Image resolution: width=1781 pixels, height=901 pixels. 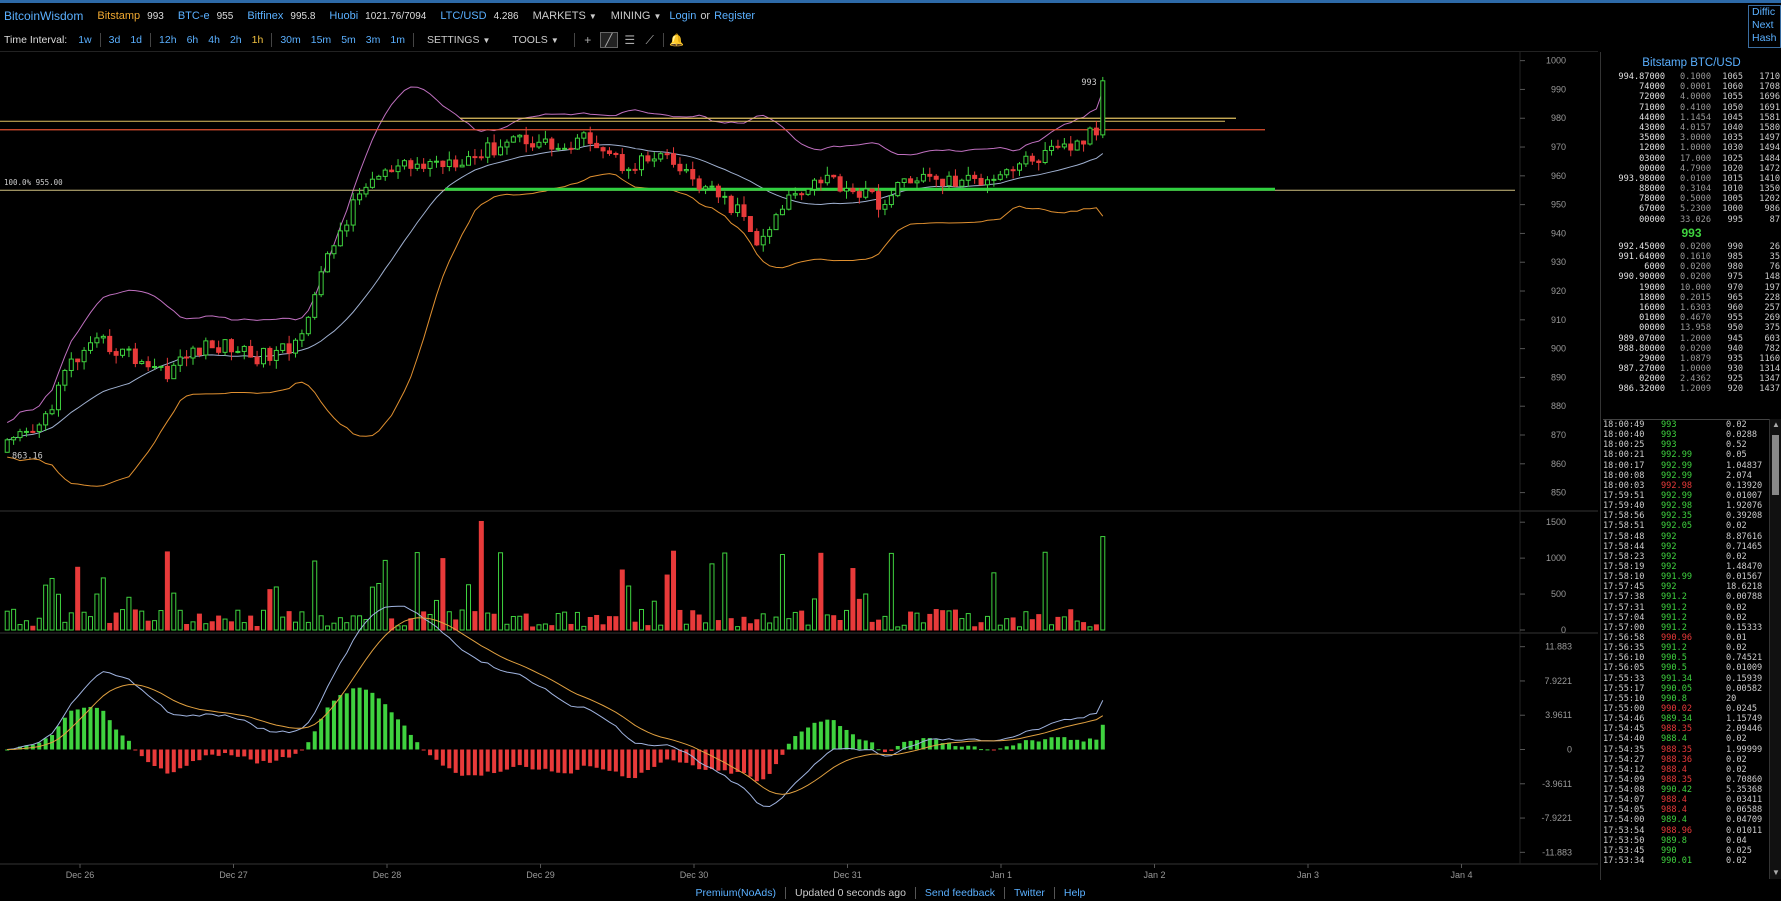 What do you see at coordinates (1695, 107) in the screenshot?
I see `order-amount: 0.4100` at bounding box center [1695, 107].